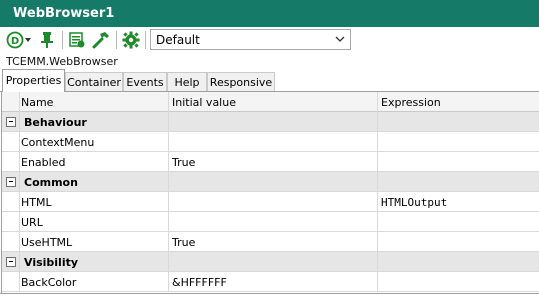 Image resolution: width=539 pixels, height=298 pixels. What do you see at coordinates (199, 282) in the screenshot?
I see `property-initial-value: &HFFFFFF` at bounding box center [199, 282].